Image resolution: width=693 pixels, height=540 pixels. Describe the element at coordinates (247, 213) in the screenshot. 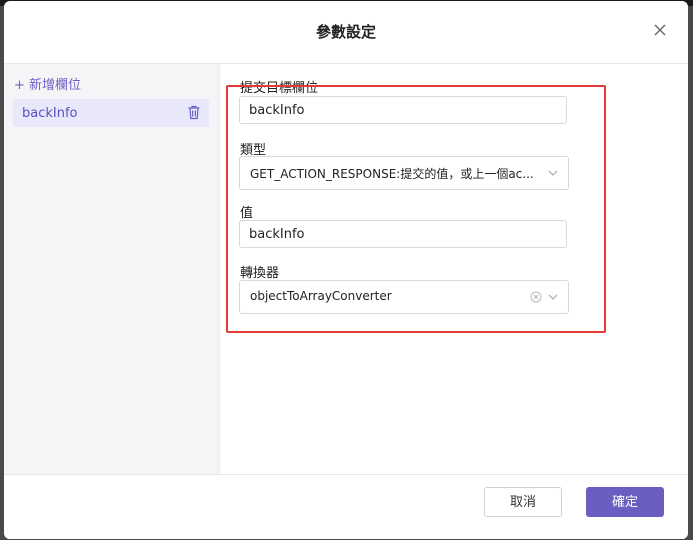

I see `value-label: 值` at that location.